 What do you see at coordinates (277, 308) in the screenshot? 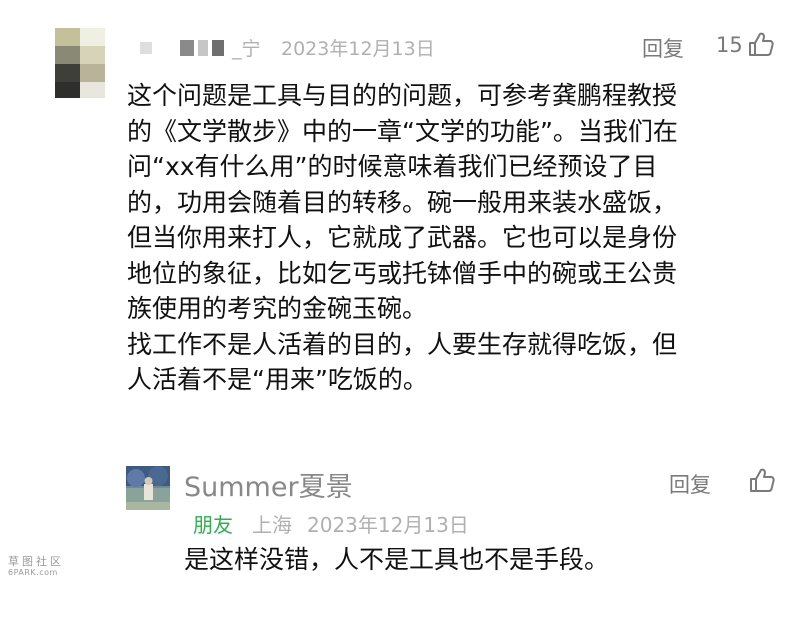
I see `content-line: 族使用的考究的金碗玉碗。` at bounding box center [277, 308].